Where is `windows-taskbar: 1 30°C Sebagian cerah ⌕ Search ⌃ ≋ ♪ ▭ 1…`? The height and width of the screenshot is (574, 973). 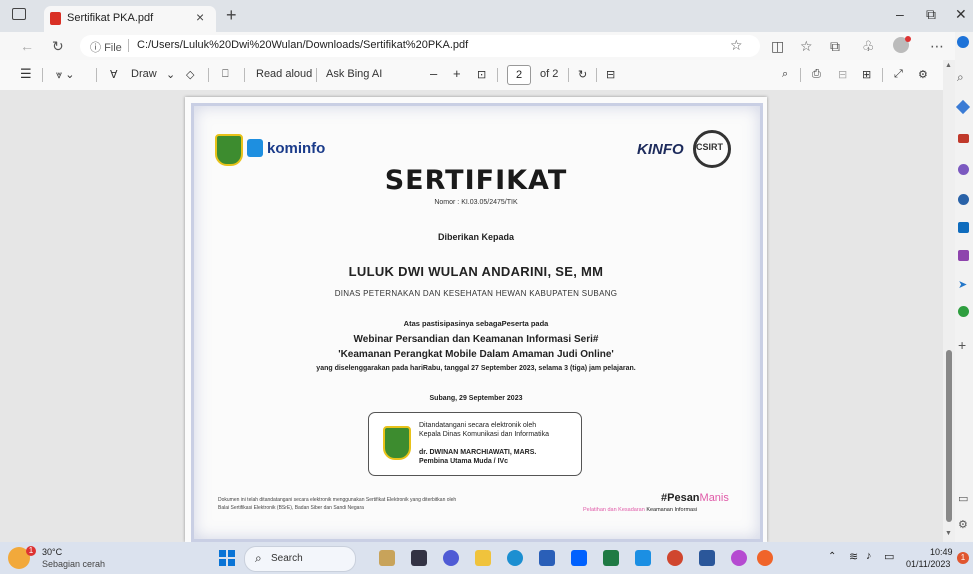
windows-taskbar: 1 30°C Sebagian cerah ⌕ Search ⌃ ≋ ♪ ▭ 1… is located at coordinates (486, 558).